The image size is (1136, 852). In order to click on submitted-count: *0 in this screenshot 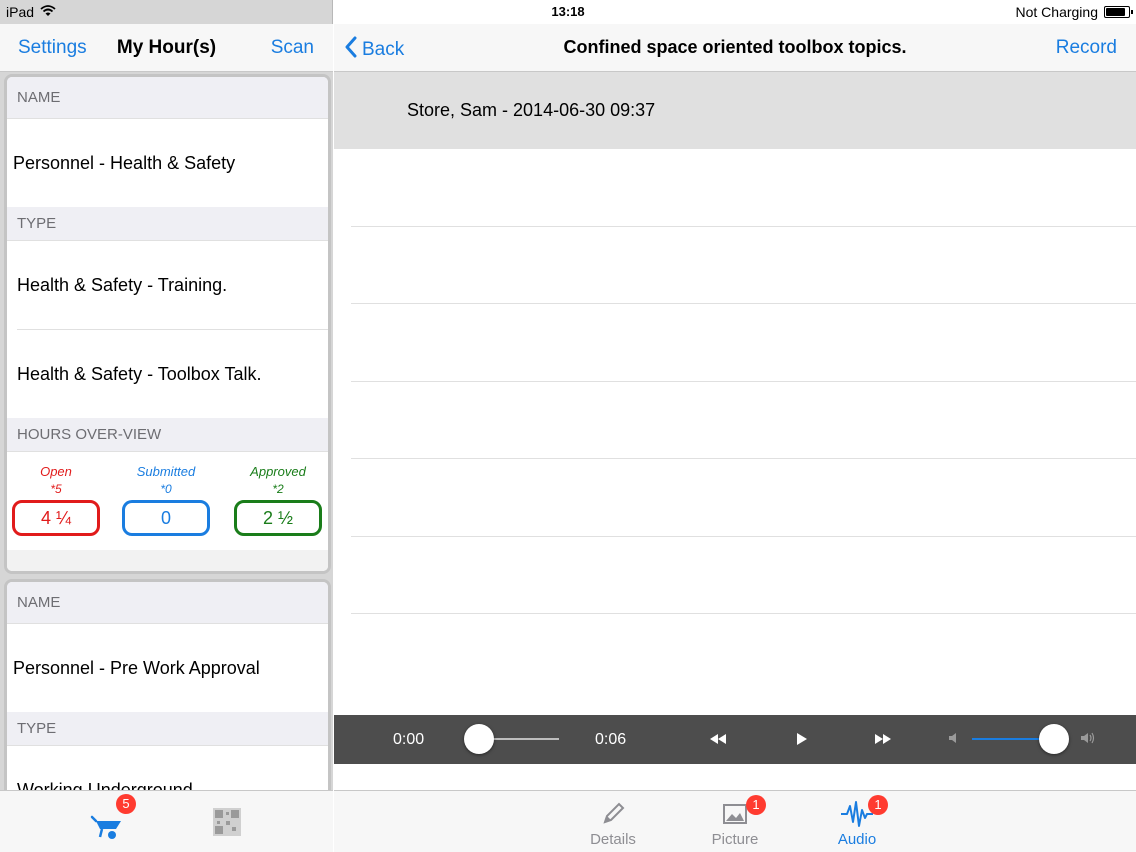, I will do `click(166, 489)`.